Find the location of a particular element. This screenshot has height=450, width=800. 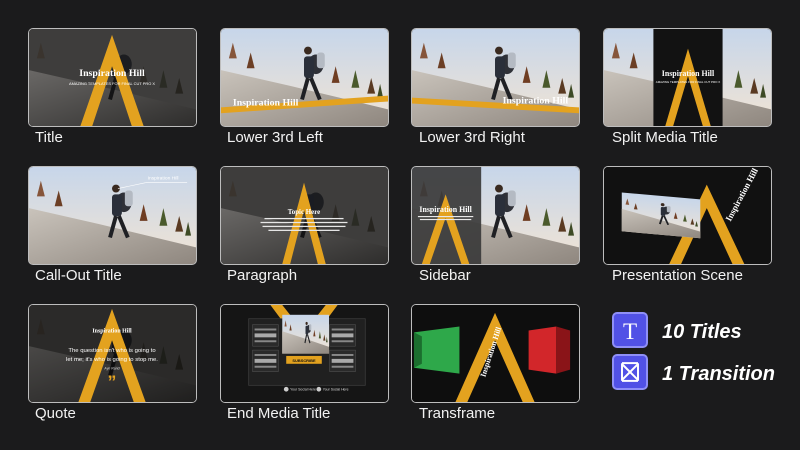

tile-label-end-media-title: End Media Title is located at coordinates (279, 413).